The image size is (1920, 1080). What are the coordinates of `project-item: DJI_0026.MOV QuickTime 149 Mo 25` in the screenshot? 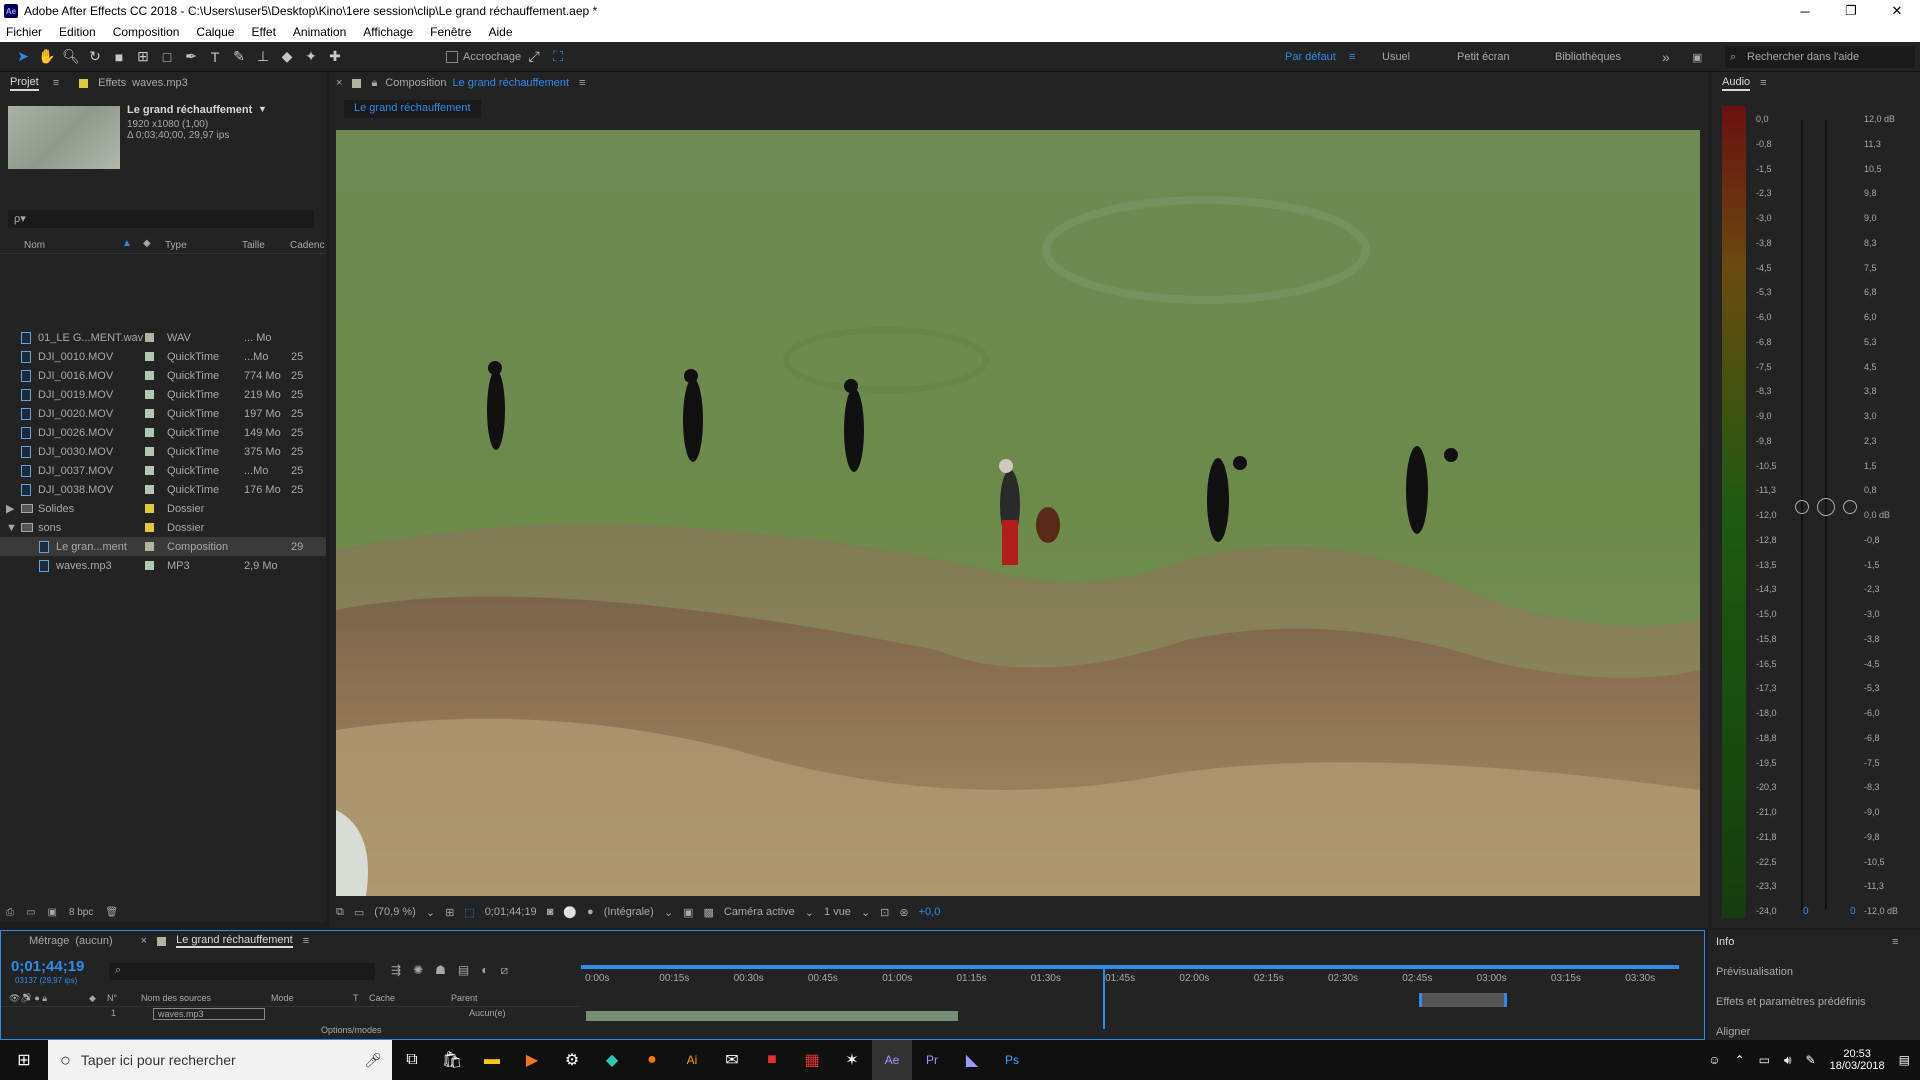 It's located at (163, 432).